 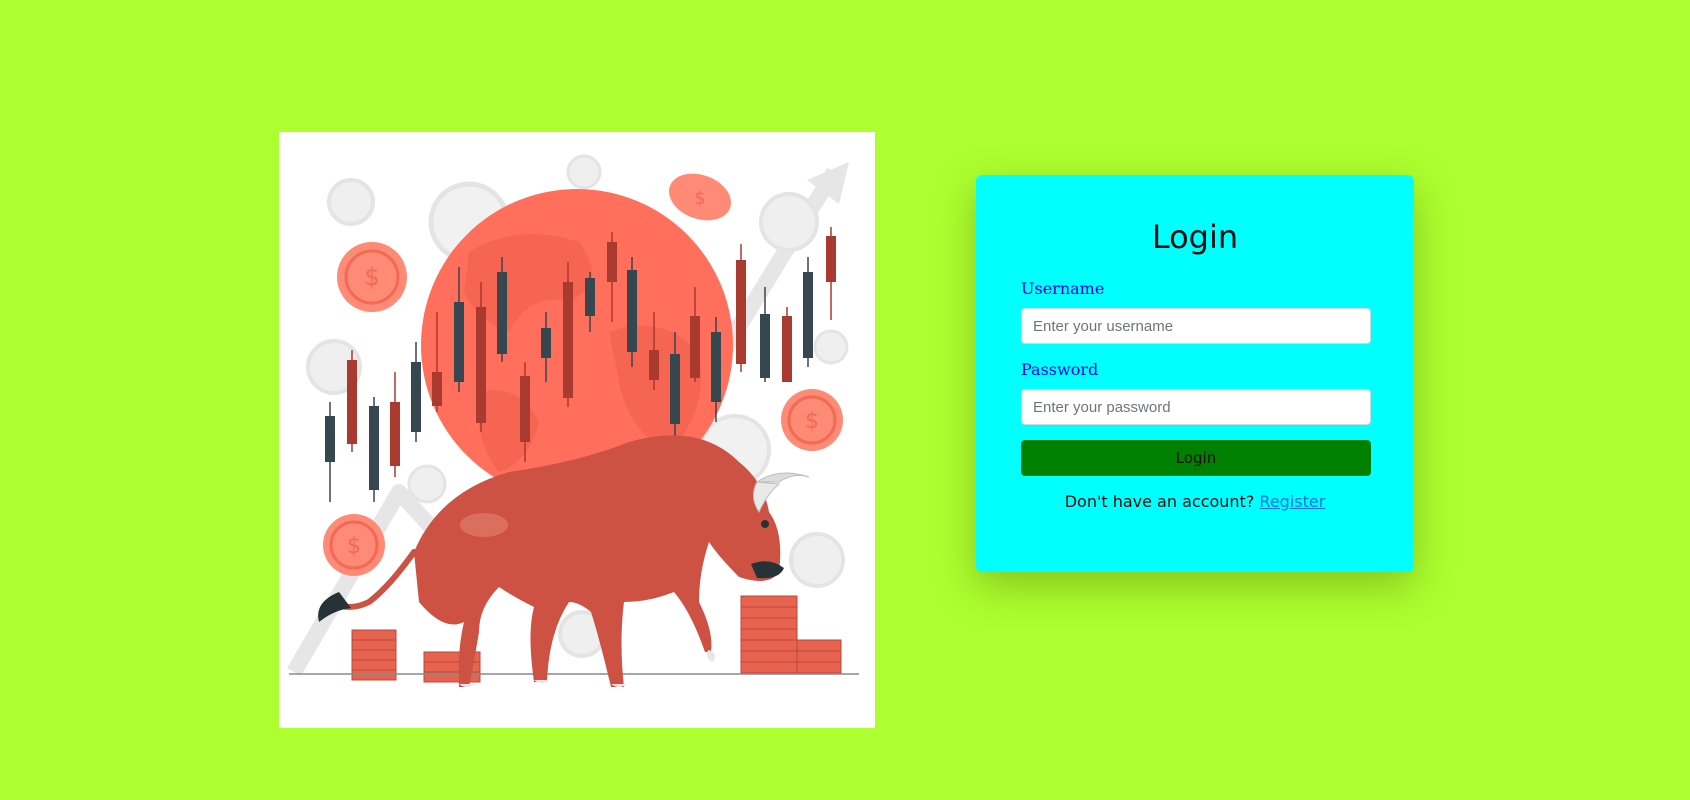 What do you see at coordinates (1196, 458) in the screenshot?
I see `login-button: Login` at bounding box center [1196, 458].